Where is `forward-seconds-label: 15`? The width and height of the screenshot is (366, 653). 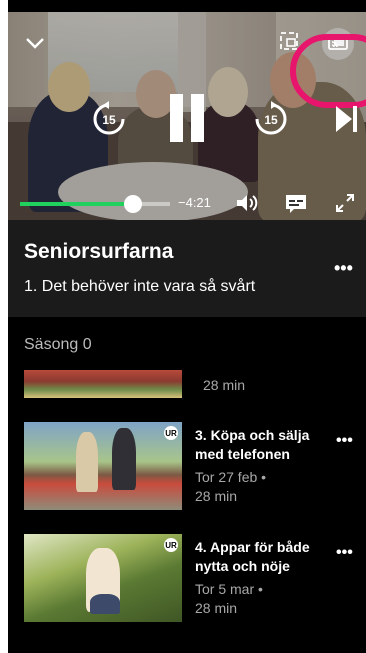 forward-seconds-label: 15 is located at coordinates (271, 120).